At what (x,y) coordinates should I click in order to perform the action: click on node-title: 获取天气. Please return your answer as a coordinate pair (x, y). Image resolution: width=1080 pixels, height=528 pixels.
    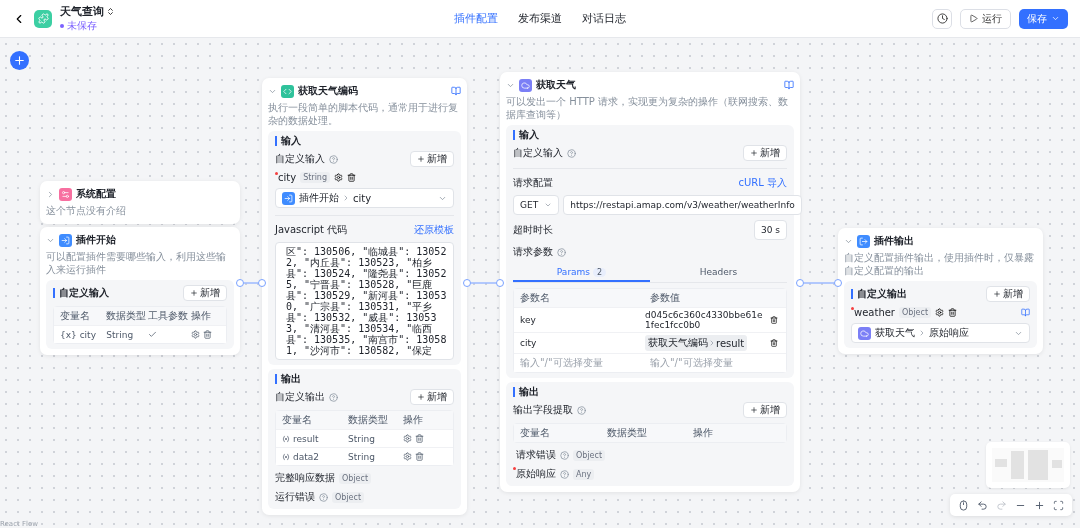
    Looking at the image, I should click on (556, 85).